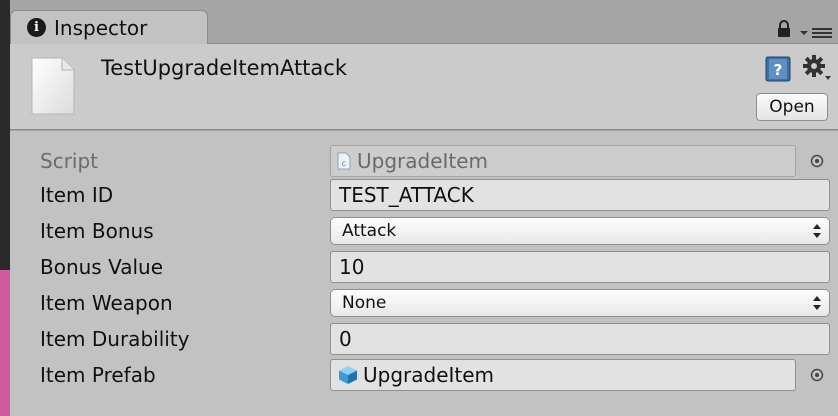 This screenshot has height=416, width=838. I want to click on item-bonus-label: Item Bonus, so click(97, 231).